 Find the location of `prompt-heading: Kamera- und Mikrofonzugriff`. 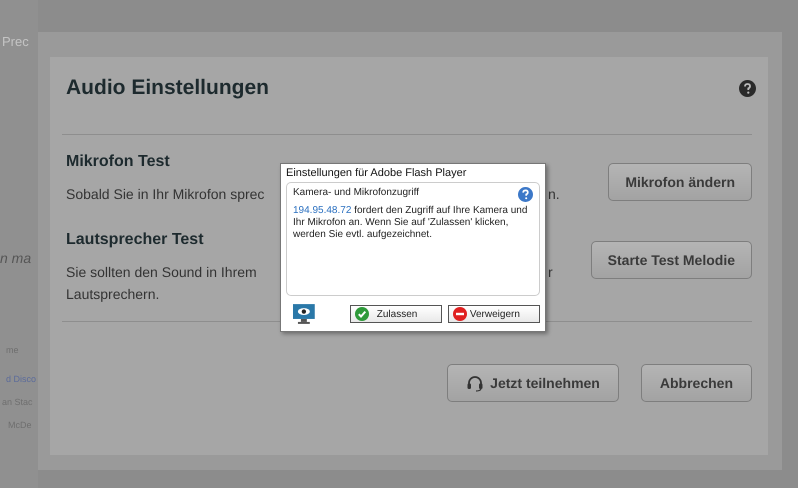

prompt-heading: Kamera- und Mikrofonzugriff is located at coordinates (356, 193).